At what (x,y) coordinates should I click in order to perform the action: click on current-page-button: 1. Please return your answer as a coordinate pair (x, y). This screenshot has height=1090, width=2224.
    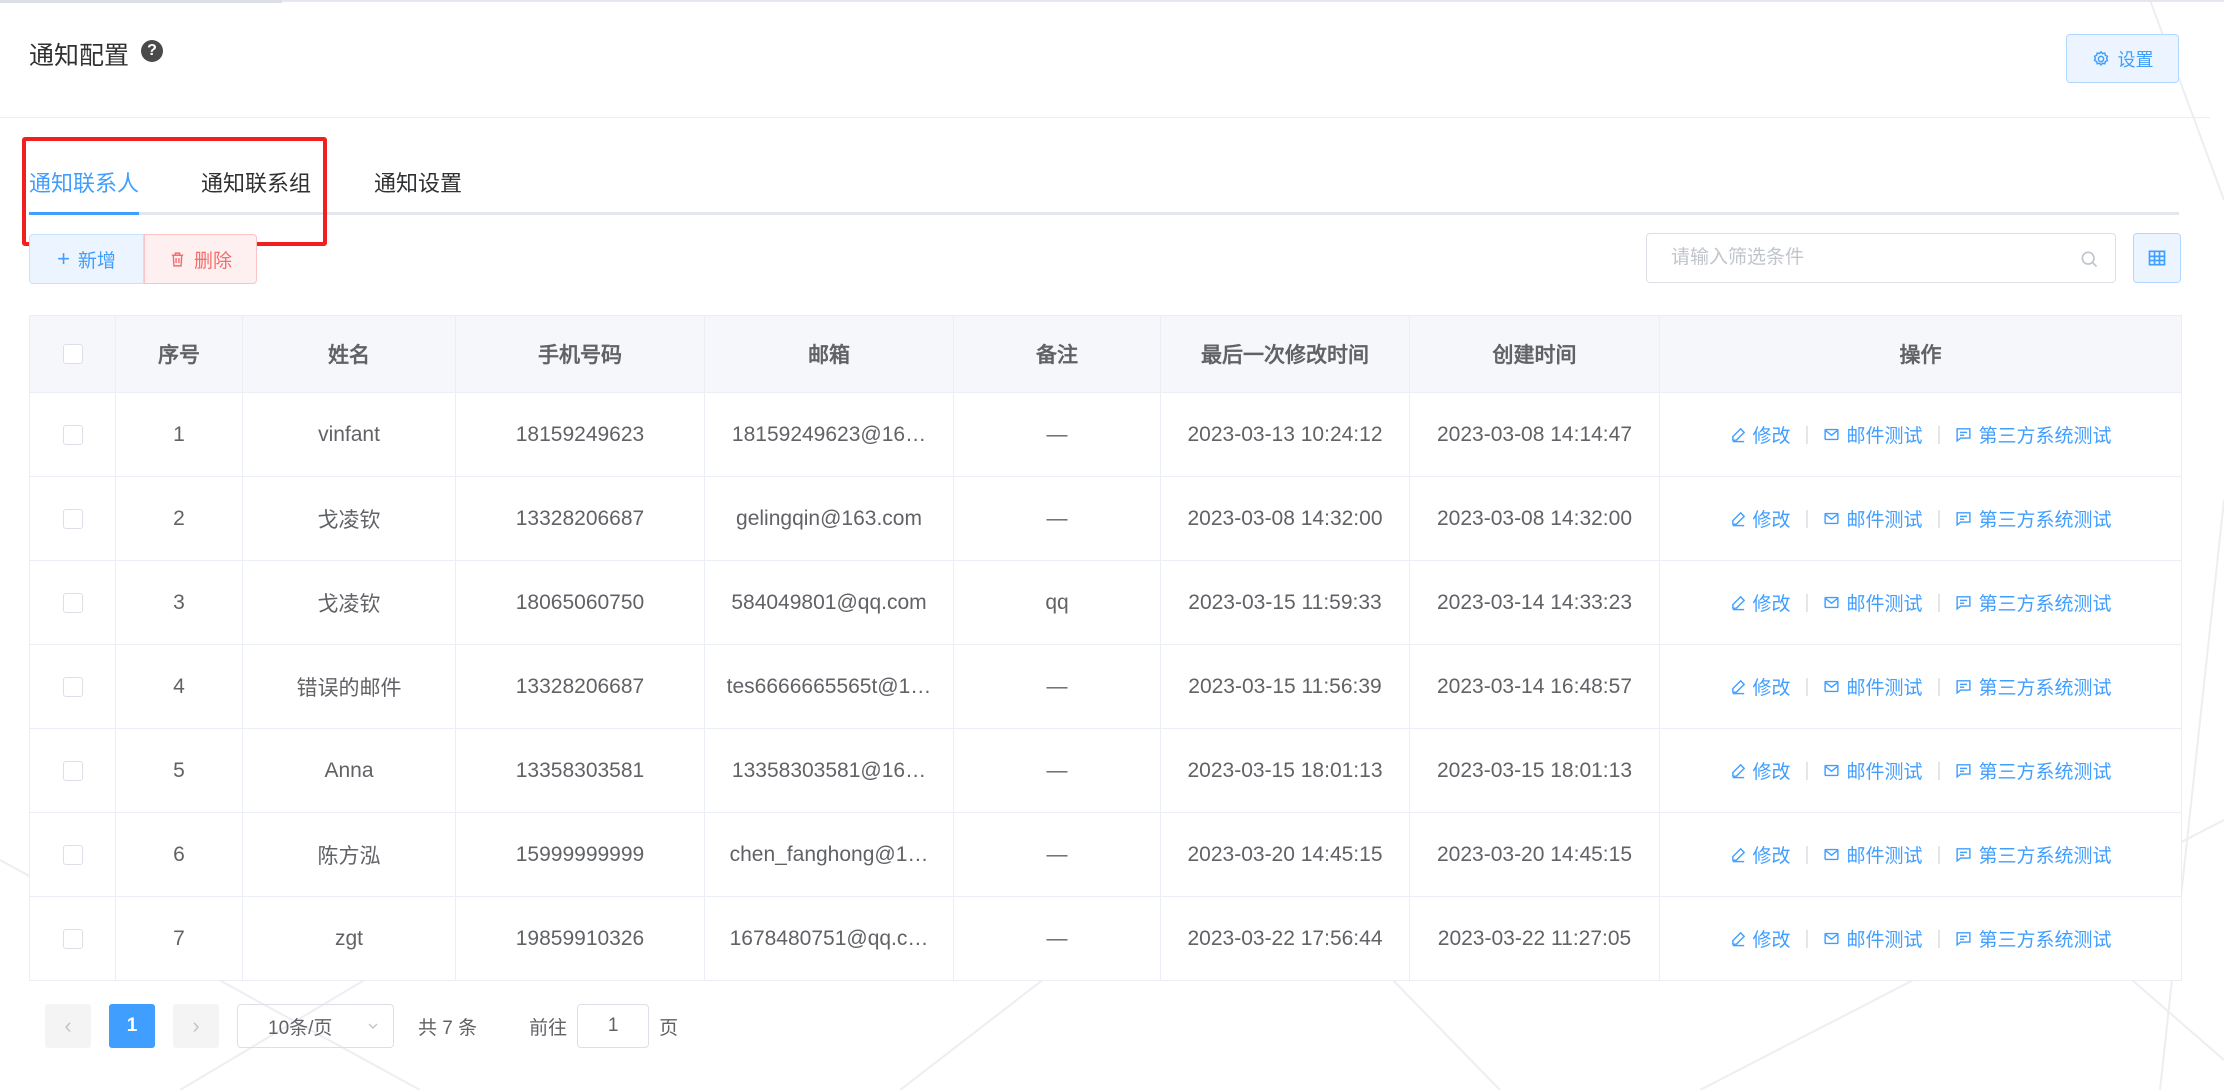
    Looking at the image, I should click on (132, 1026).